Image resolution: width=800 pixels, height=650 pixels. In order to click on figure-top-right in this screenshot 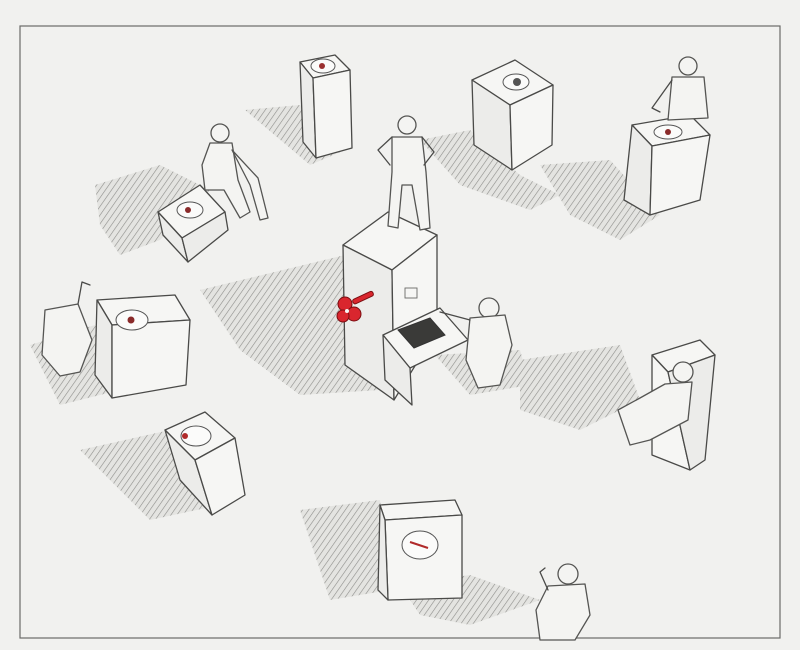, I will do `click(680, 88)`.